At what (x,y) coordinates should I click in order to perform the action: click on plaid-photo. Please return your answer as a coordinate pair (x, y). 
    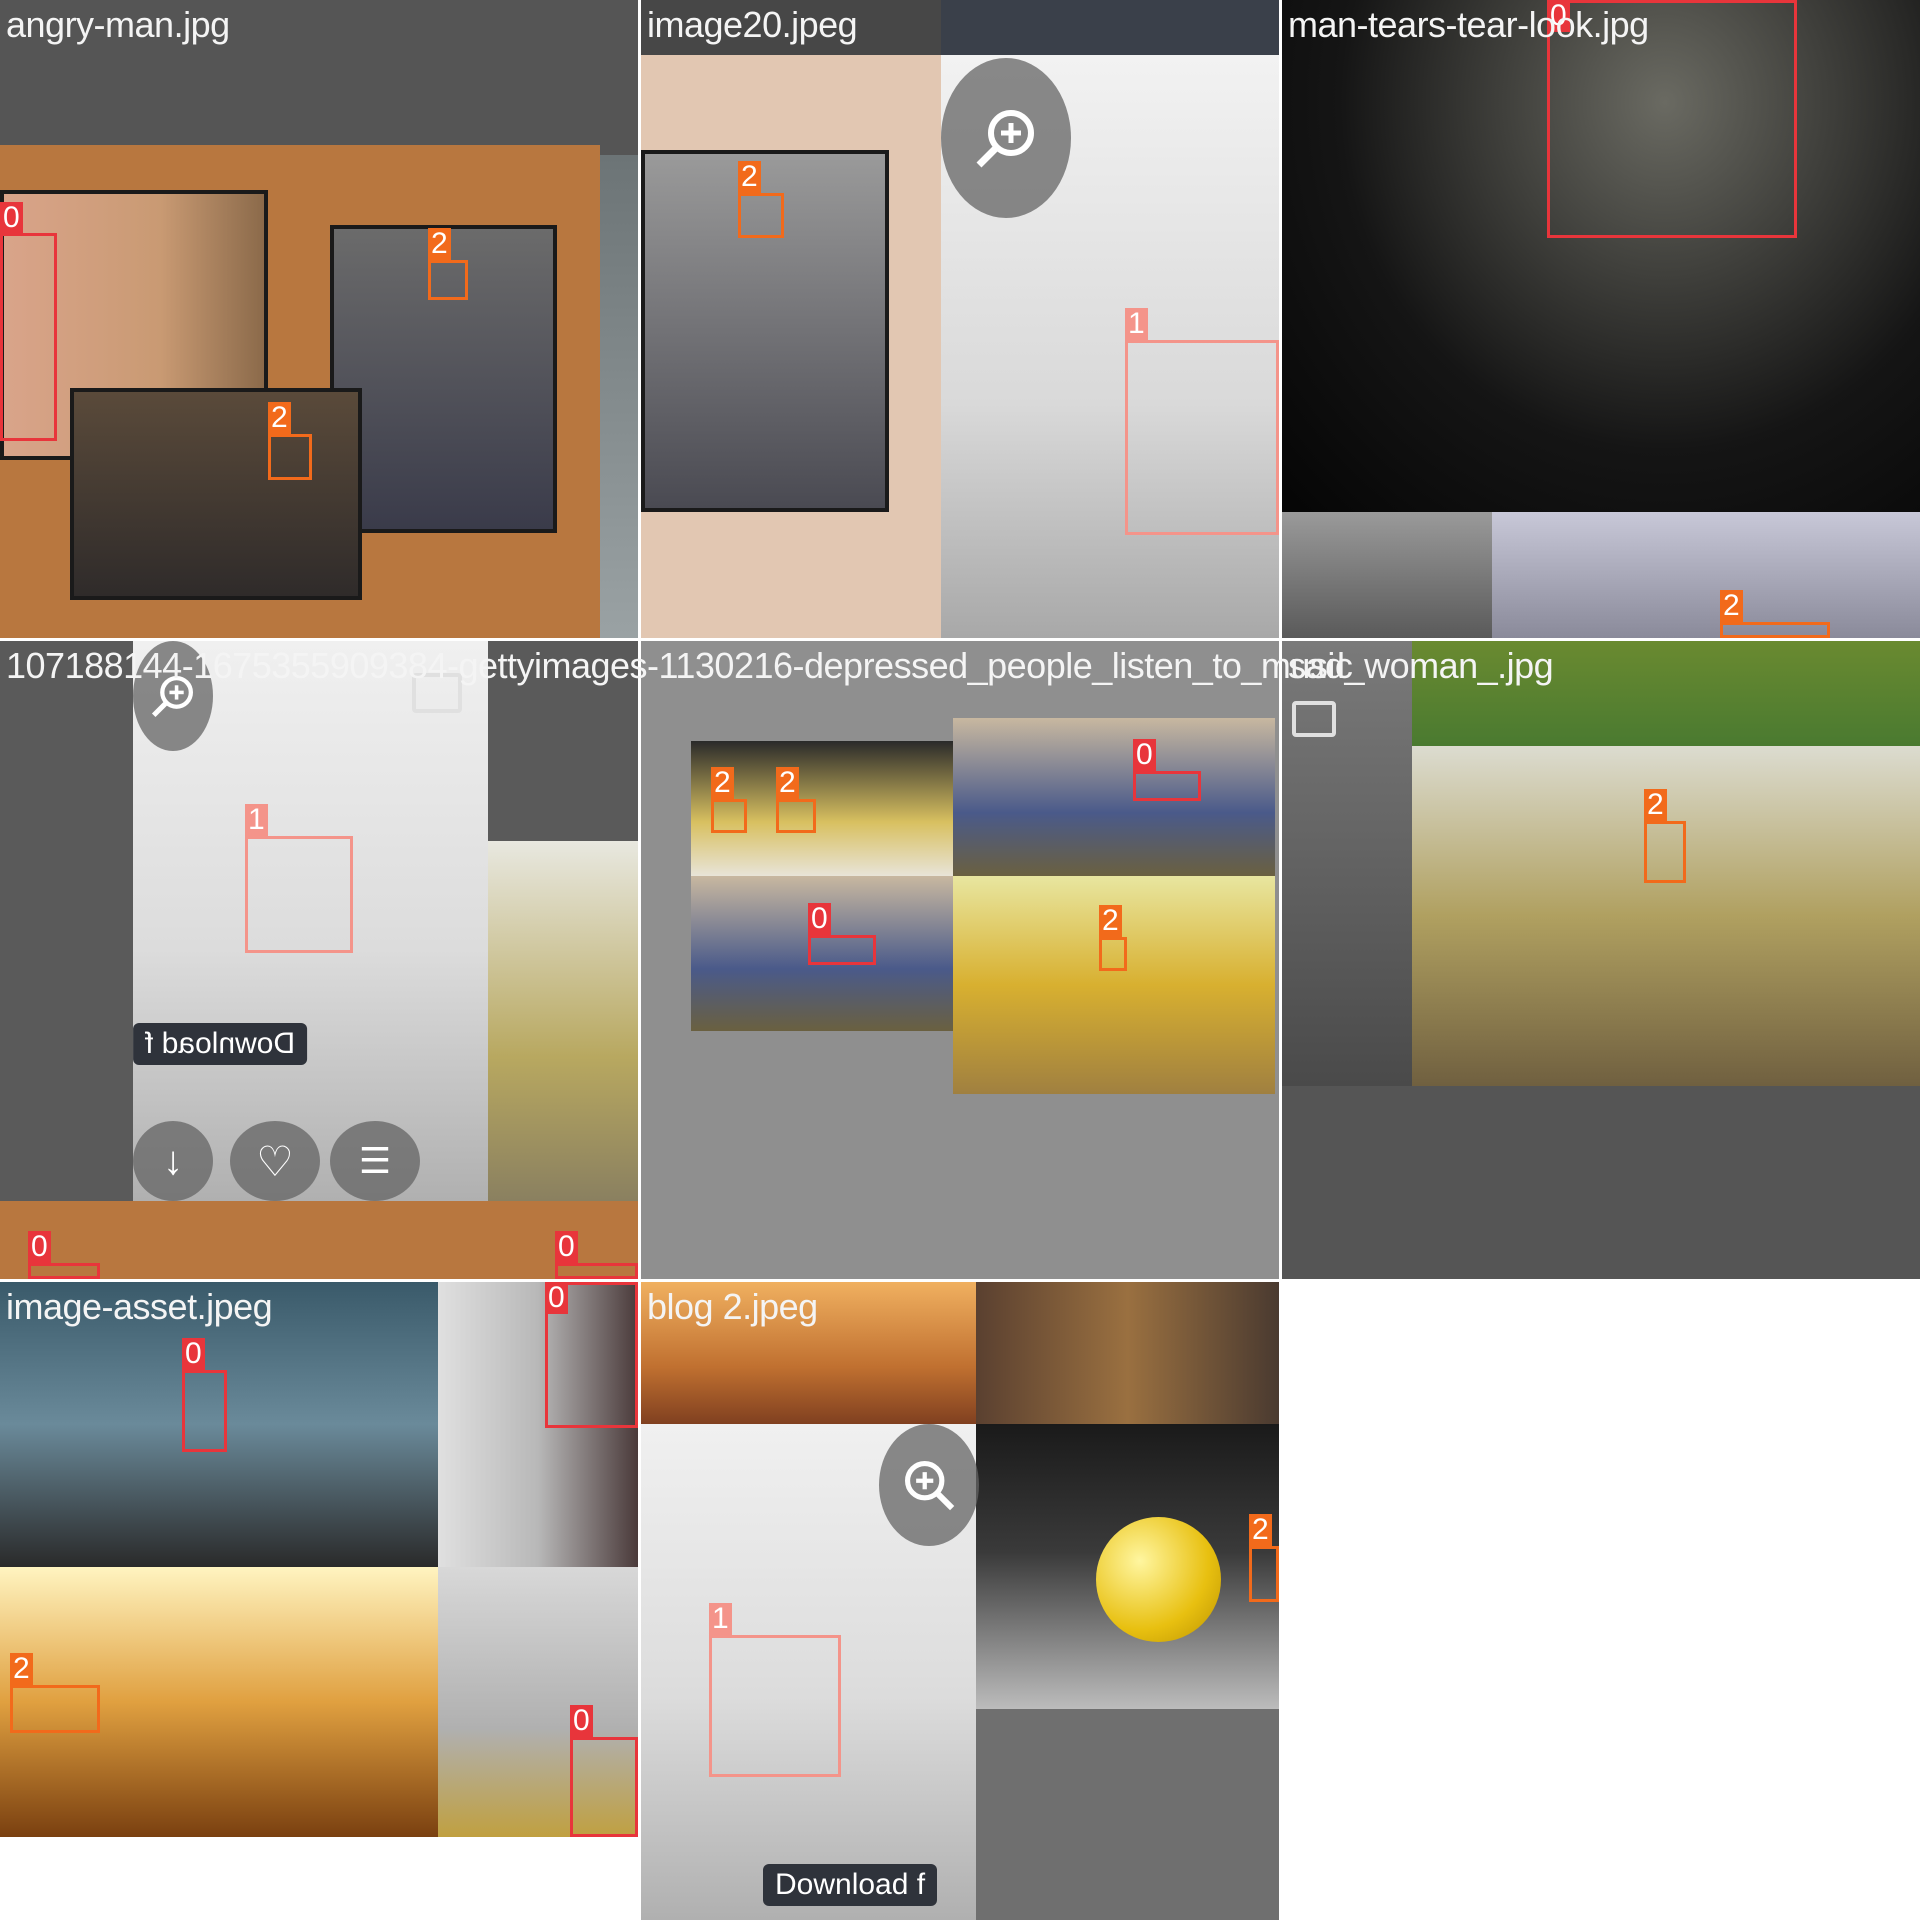
    Looking at the image, I should click on (1127, 1353).